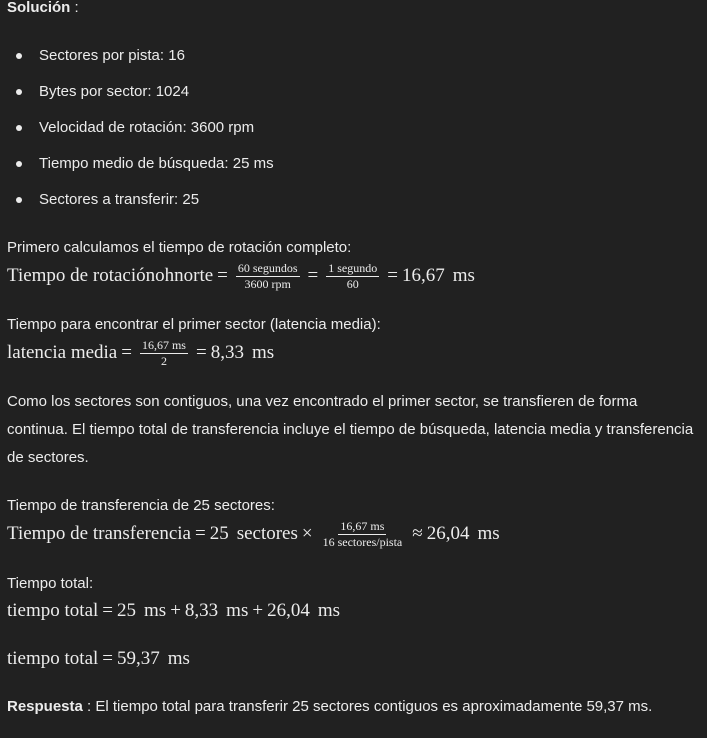  I want to click on list-item: Velocidad de rotación: 3600 rpm, so click(137, 132).